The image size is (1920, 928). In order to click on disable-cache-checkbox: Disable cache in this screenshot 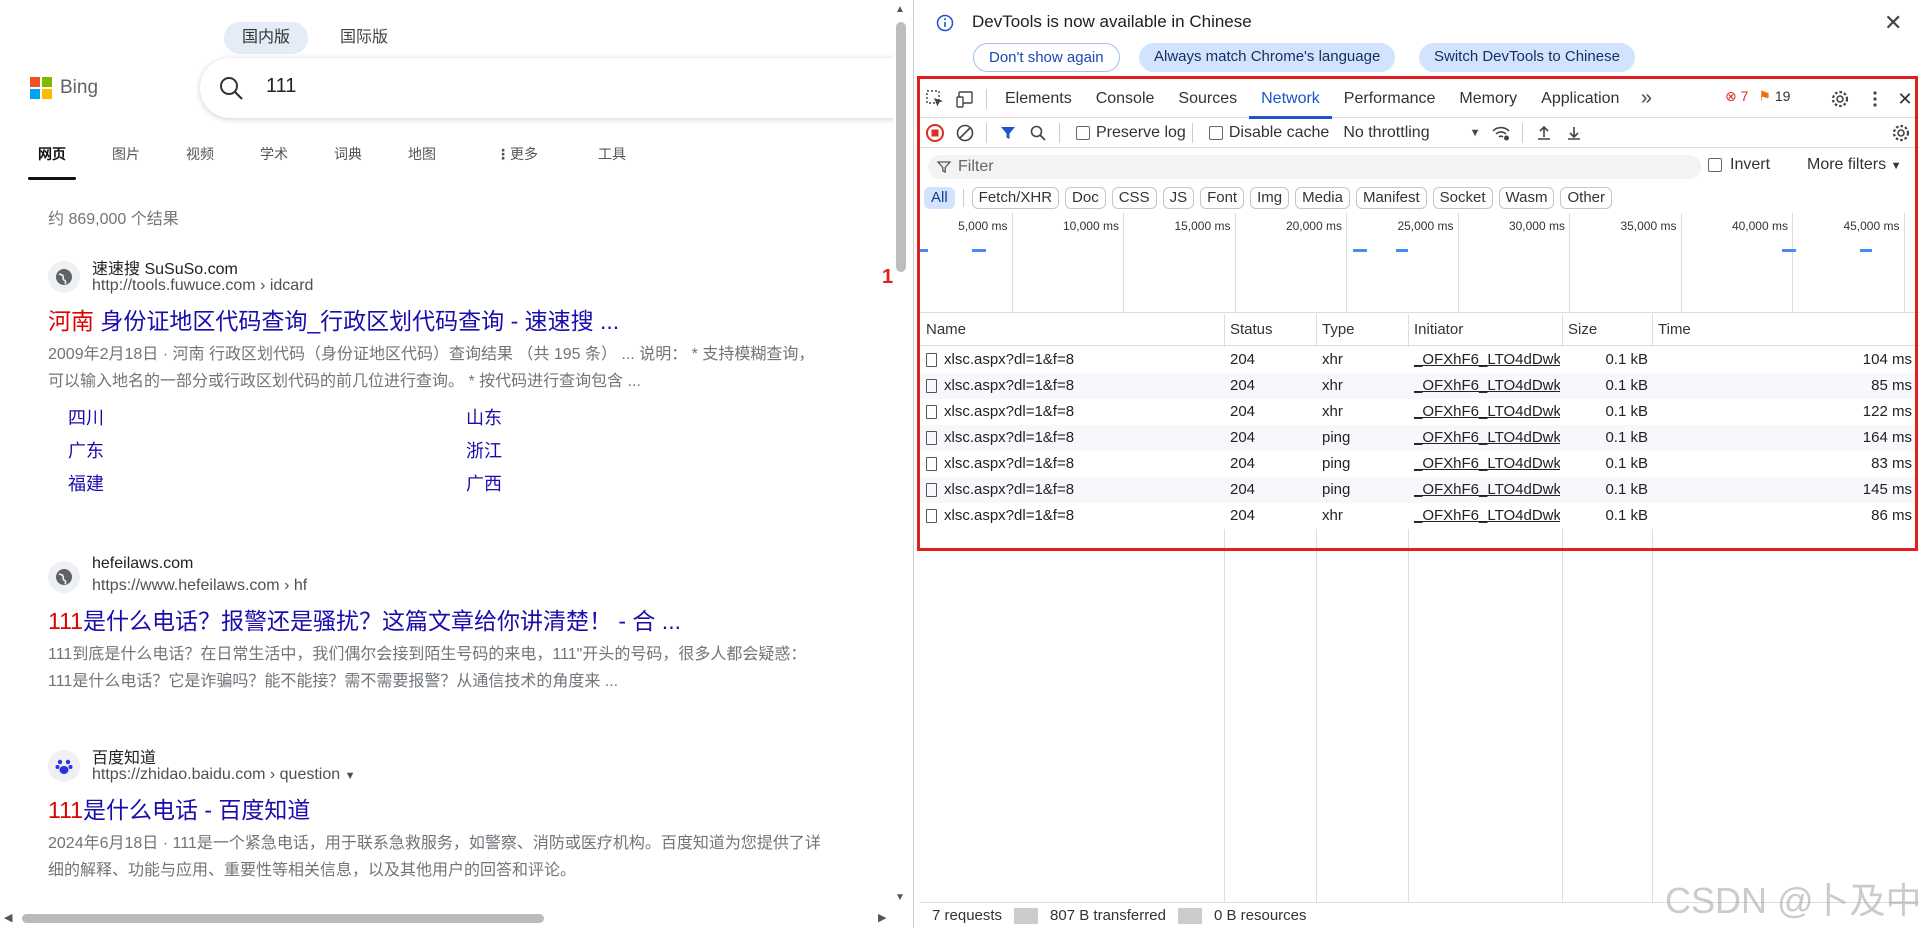, I will do `click(1268, 133)`.